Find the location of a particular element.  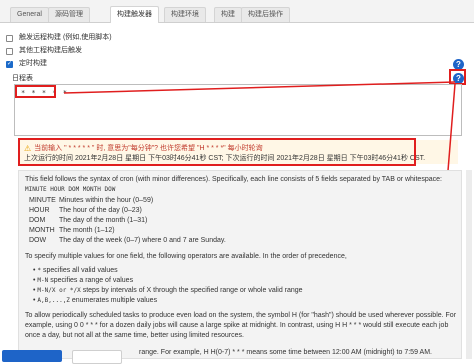

field-hour: HOUR The hour of the day (0–23) is located at coordinates (85, 210).